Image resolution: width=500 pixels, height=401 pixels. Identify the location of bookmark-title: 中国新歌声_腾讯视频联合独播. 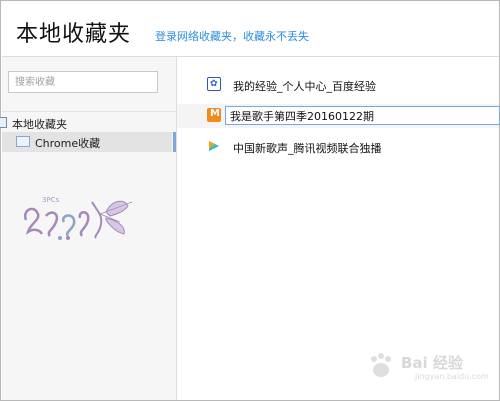
(307, 148).